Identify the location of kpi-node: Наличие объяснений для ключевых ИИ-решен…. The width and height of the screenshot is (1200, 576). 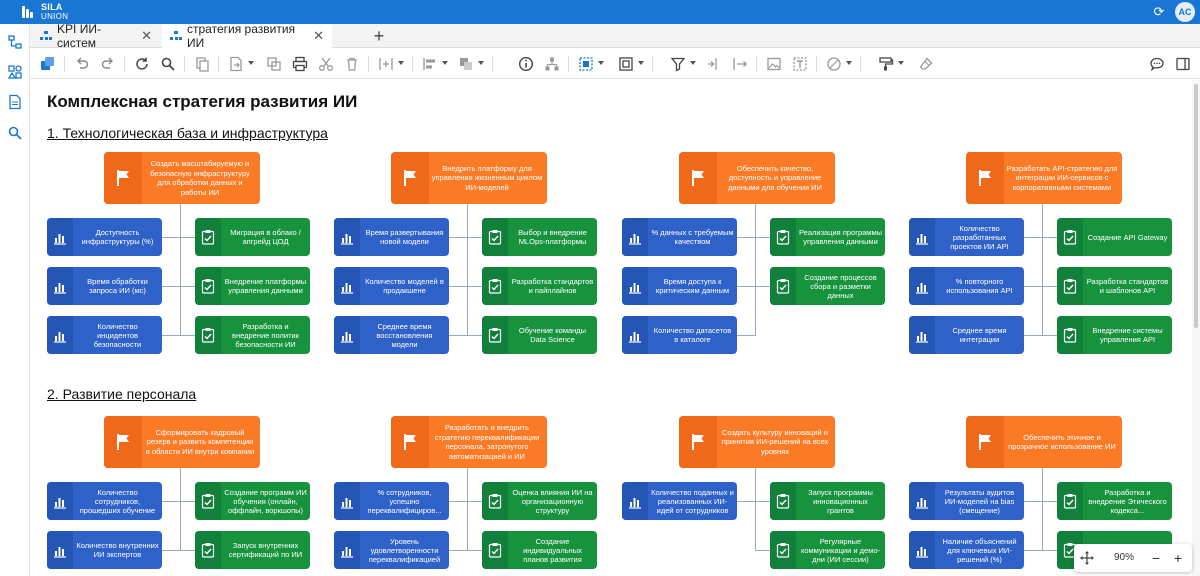
(966, 550).